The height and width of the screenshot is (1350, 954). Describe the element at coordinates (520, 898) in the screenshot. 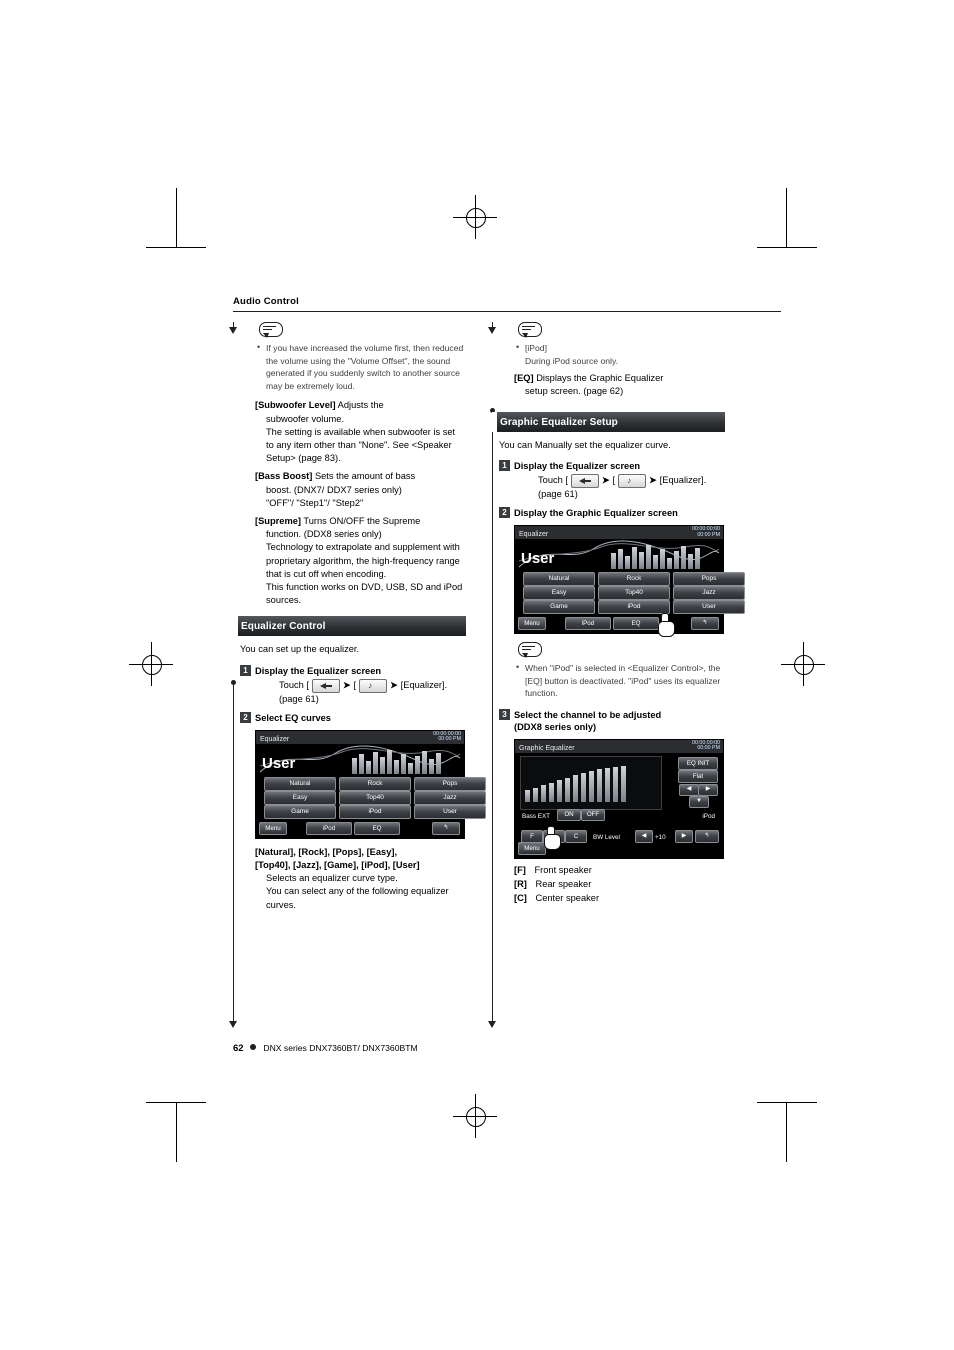

I see `legend-key: [C]` at that location.